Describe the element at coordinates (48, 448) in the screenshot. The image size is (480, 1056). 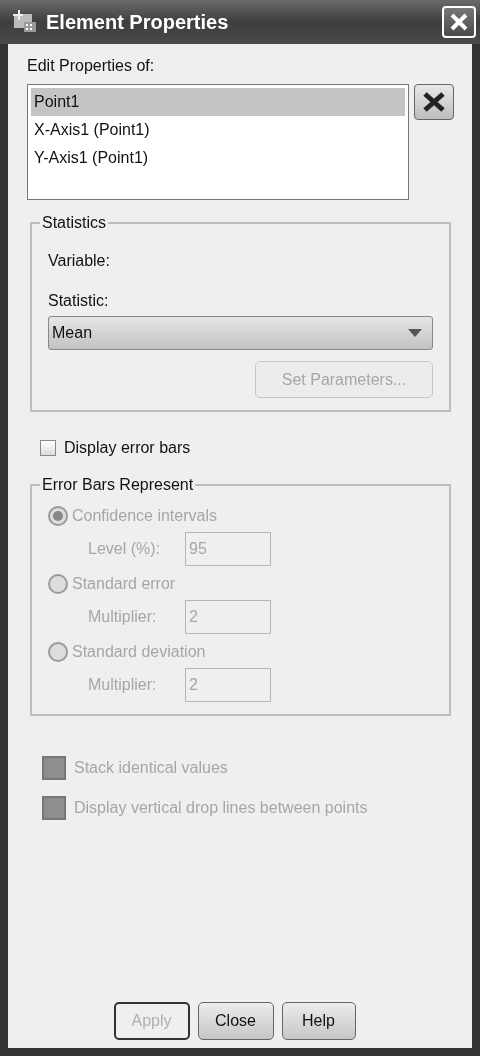
I see `checkbox` at that location.